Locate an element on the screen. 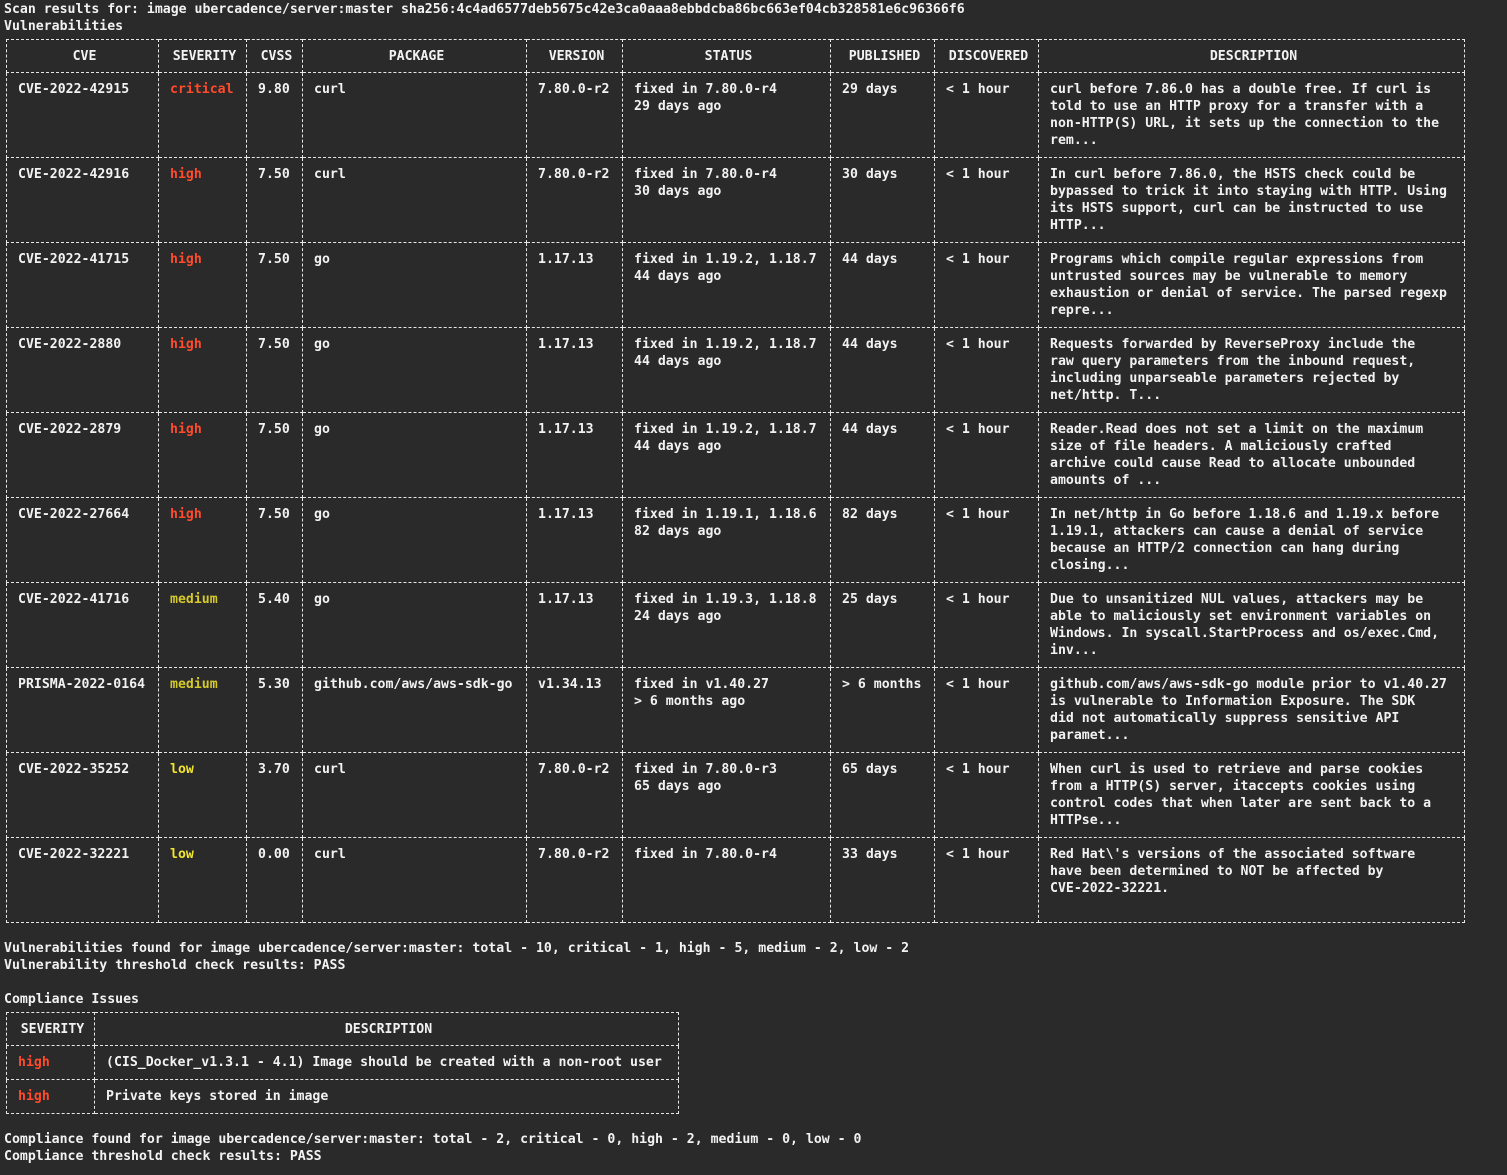 This screenshot has width=1507, height=1175. compliance-threshold-line: Compliance threshold check results: PASS is located at coordinates (163, 1156).